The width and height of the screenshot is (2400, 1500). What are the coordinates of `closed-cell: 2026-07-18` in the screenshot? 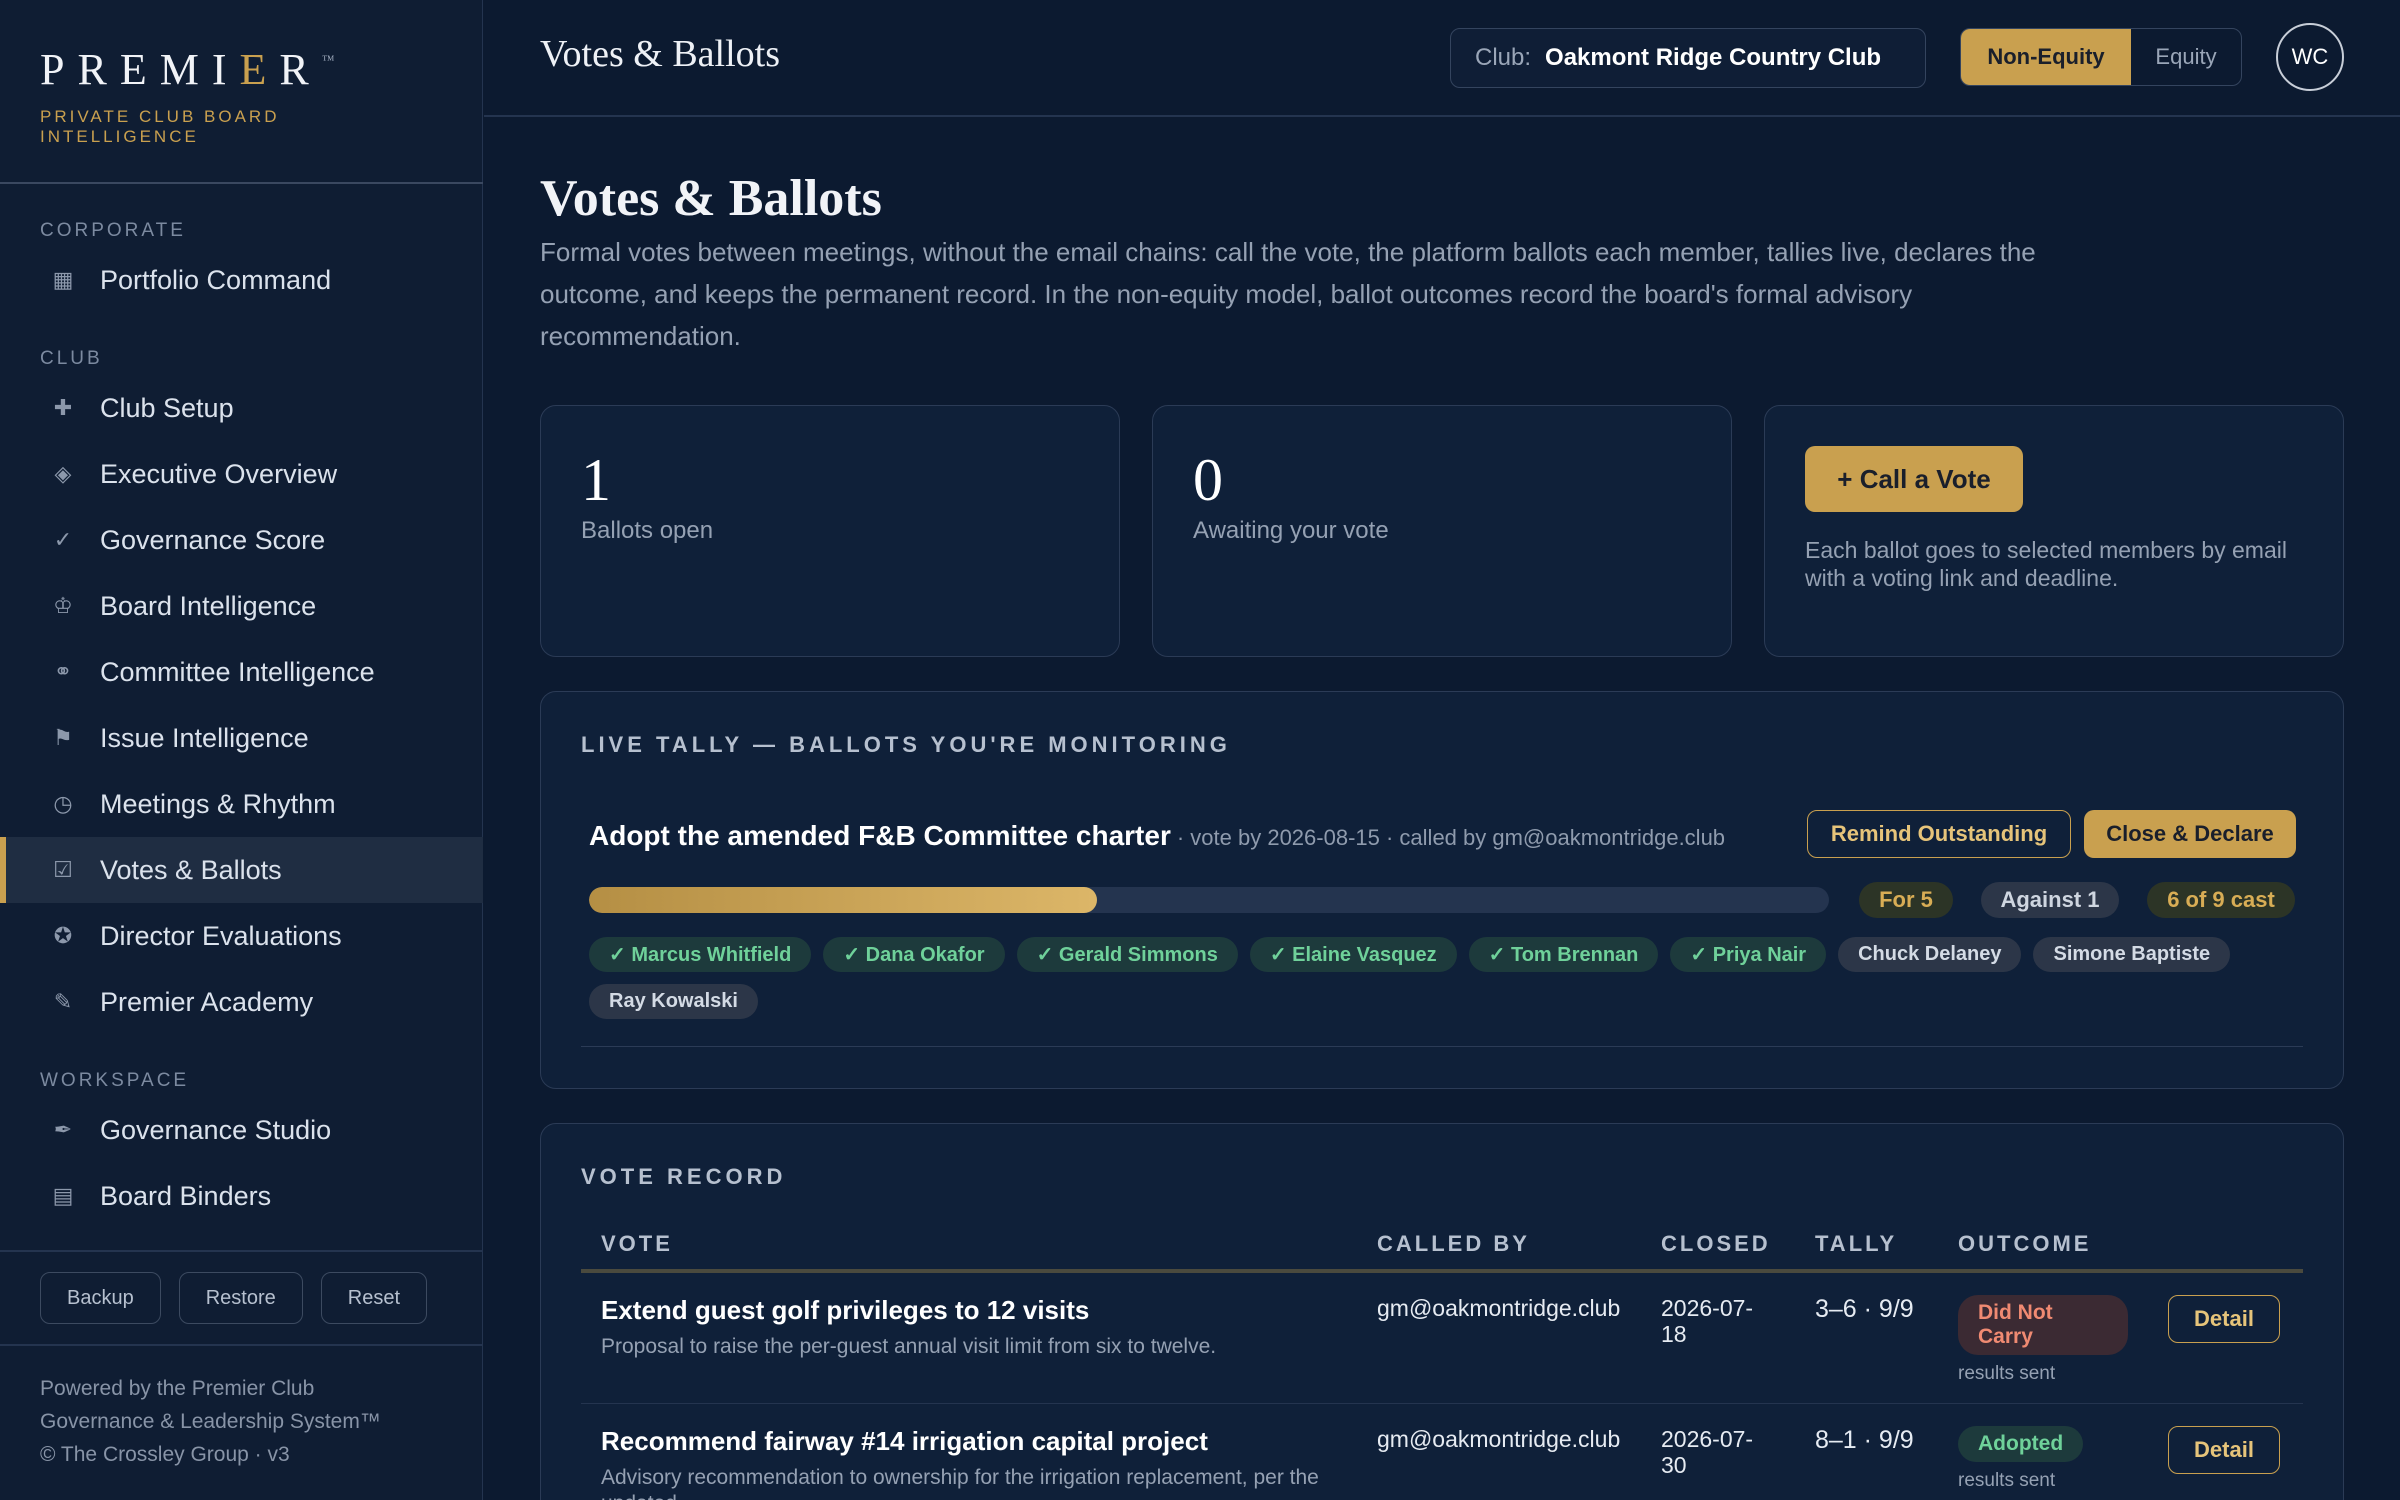 It's located at (1718, 1337).